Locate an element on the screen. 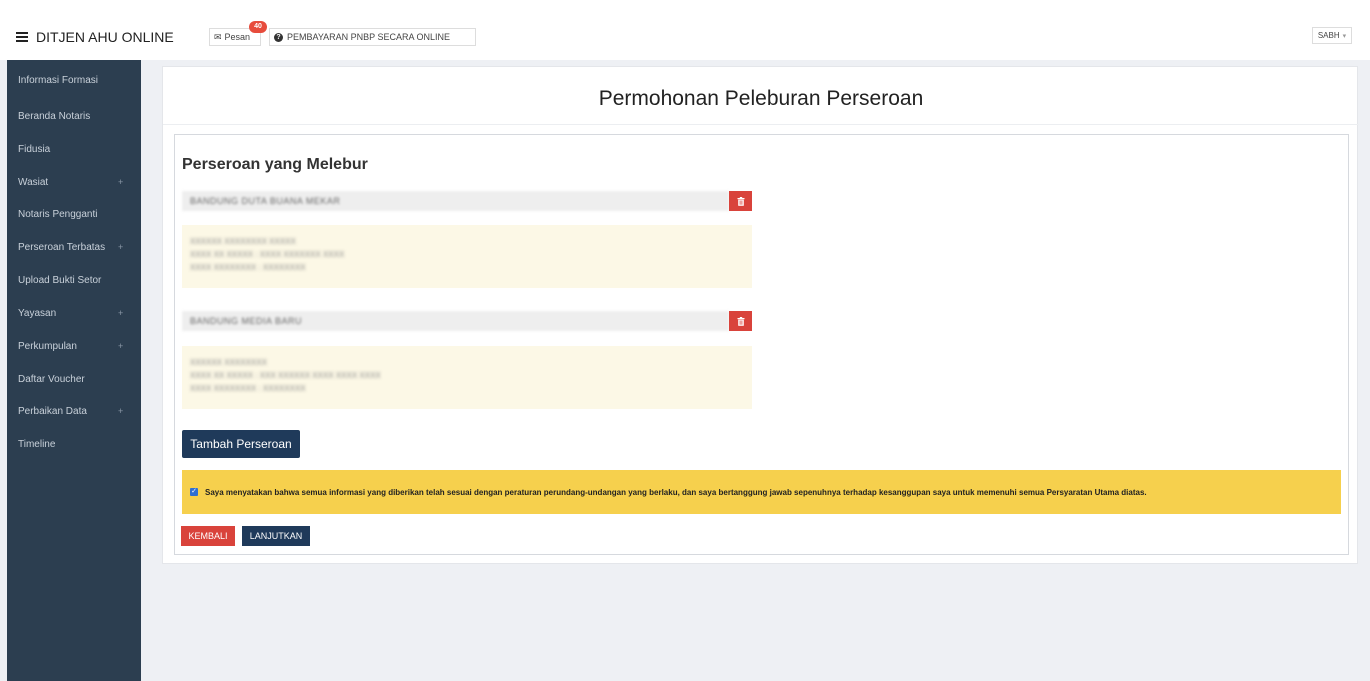 The image size is (1370, 681). sidebar-item-perseroan-terbatas: Perseroan Terbatas + is located at coordinates (74, 247).